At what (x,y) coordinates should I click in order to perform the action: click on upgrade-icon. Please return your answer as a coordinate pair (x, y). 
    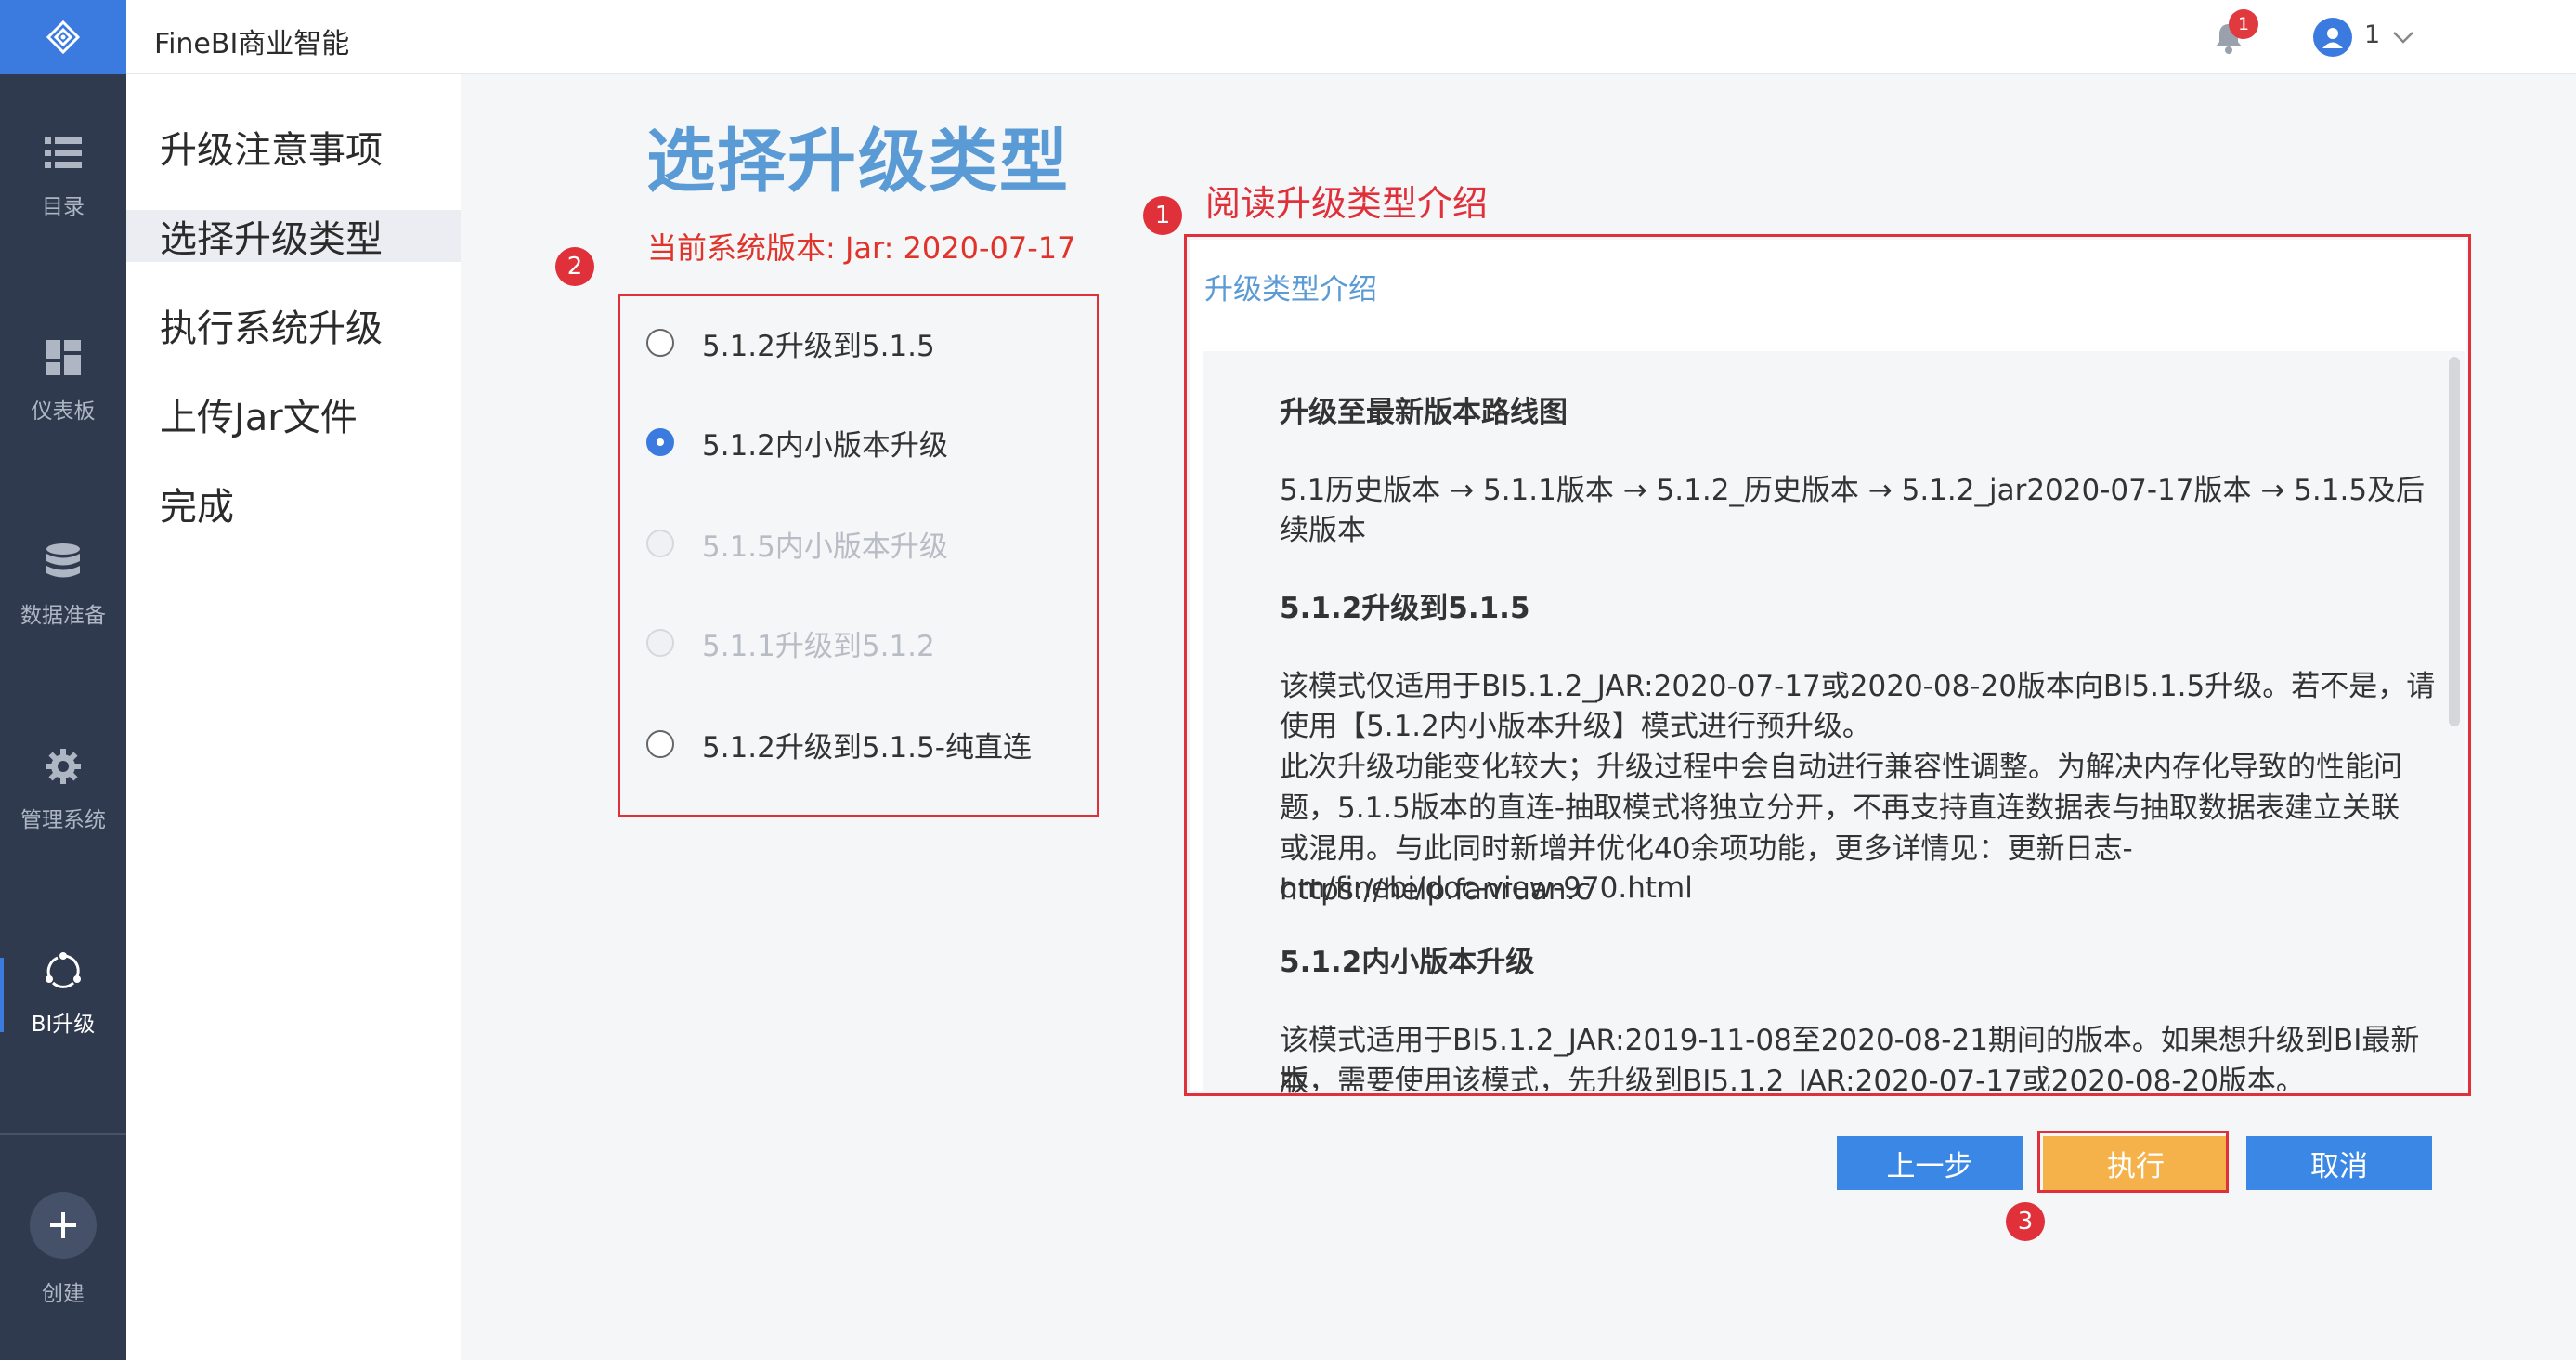
    Looking at the image, I should click on (63, 971).